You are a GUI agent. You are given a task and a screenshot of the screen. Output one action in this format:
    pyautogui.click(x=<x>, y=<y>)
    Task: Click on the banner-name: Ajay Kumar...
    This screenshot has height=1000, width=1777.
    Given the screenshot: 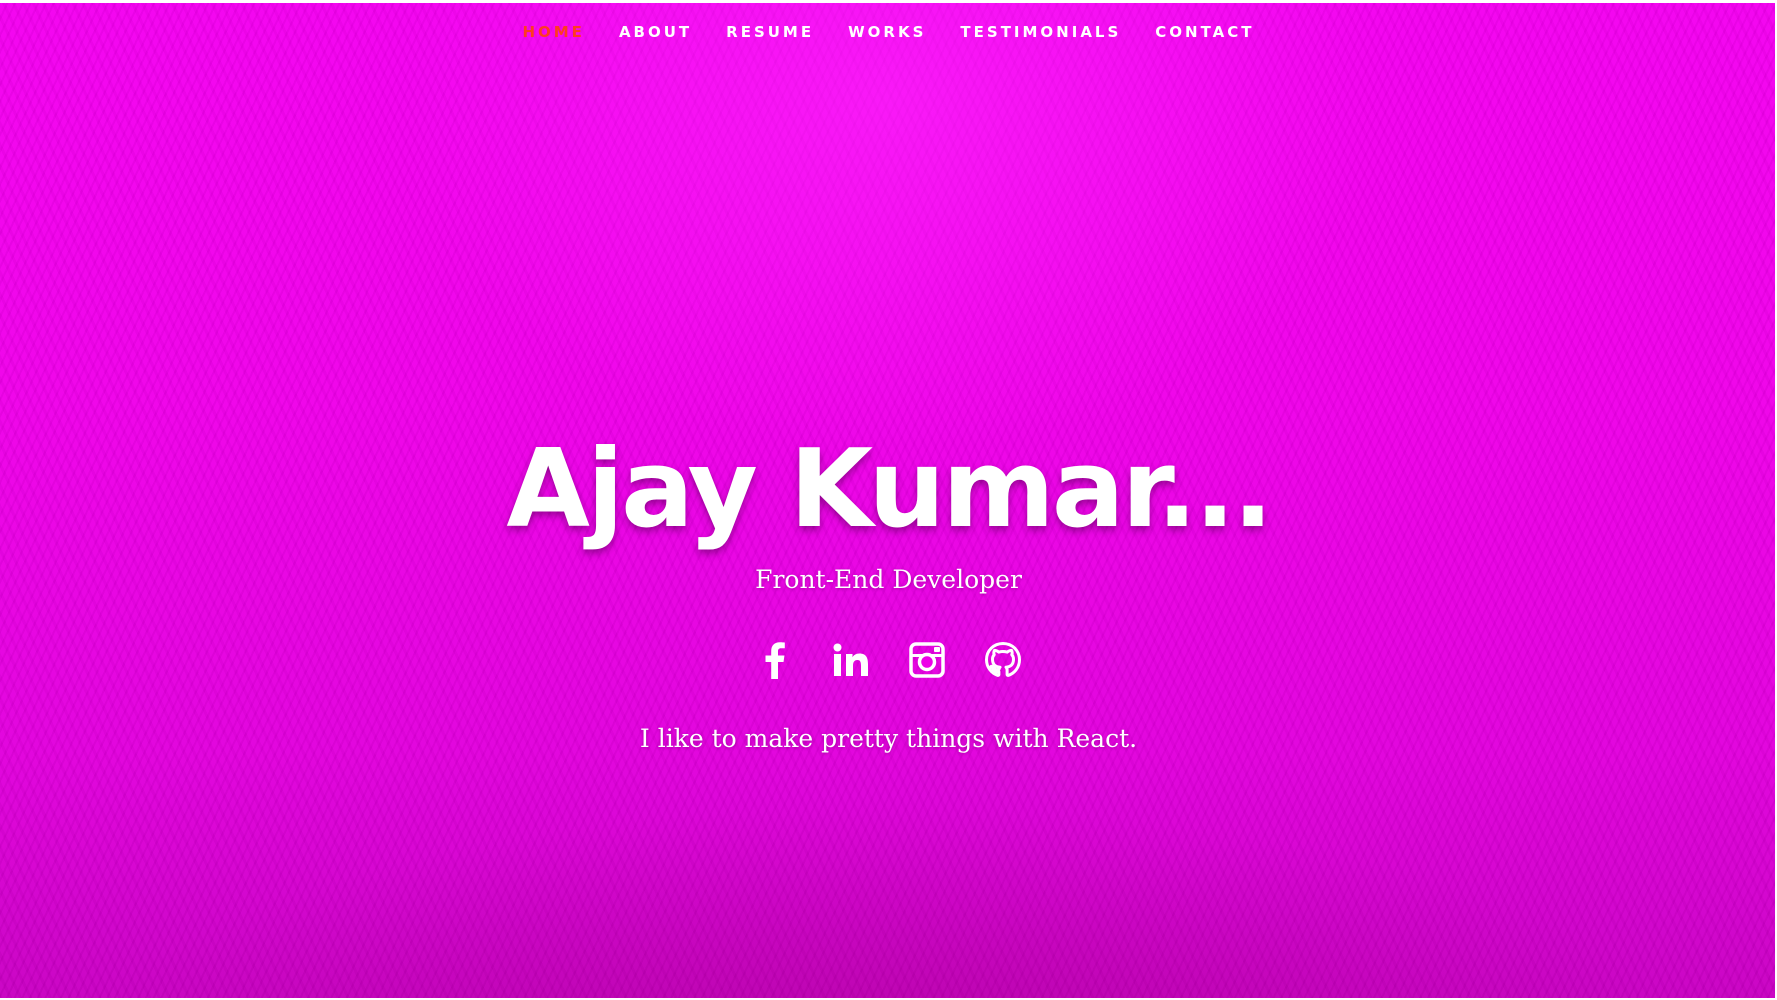 What is the action you would take?
    pyautogui.click(x=889, y=489)
    